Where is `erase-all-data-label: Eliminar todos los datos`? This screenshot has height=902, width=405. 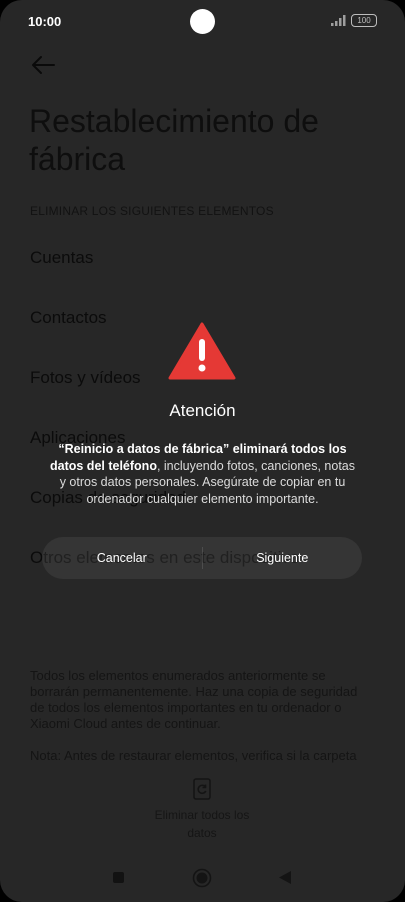
erase-all-data-label: Eliminar todos los datos is located at coordinates (202, 824).